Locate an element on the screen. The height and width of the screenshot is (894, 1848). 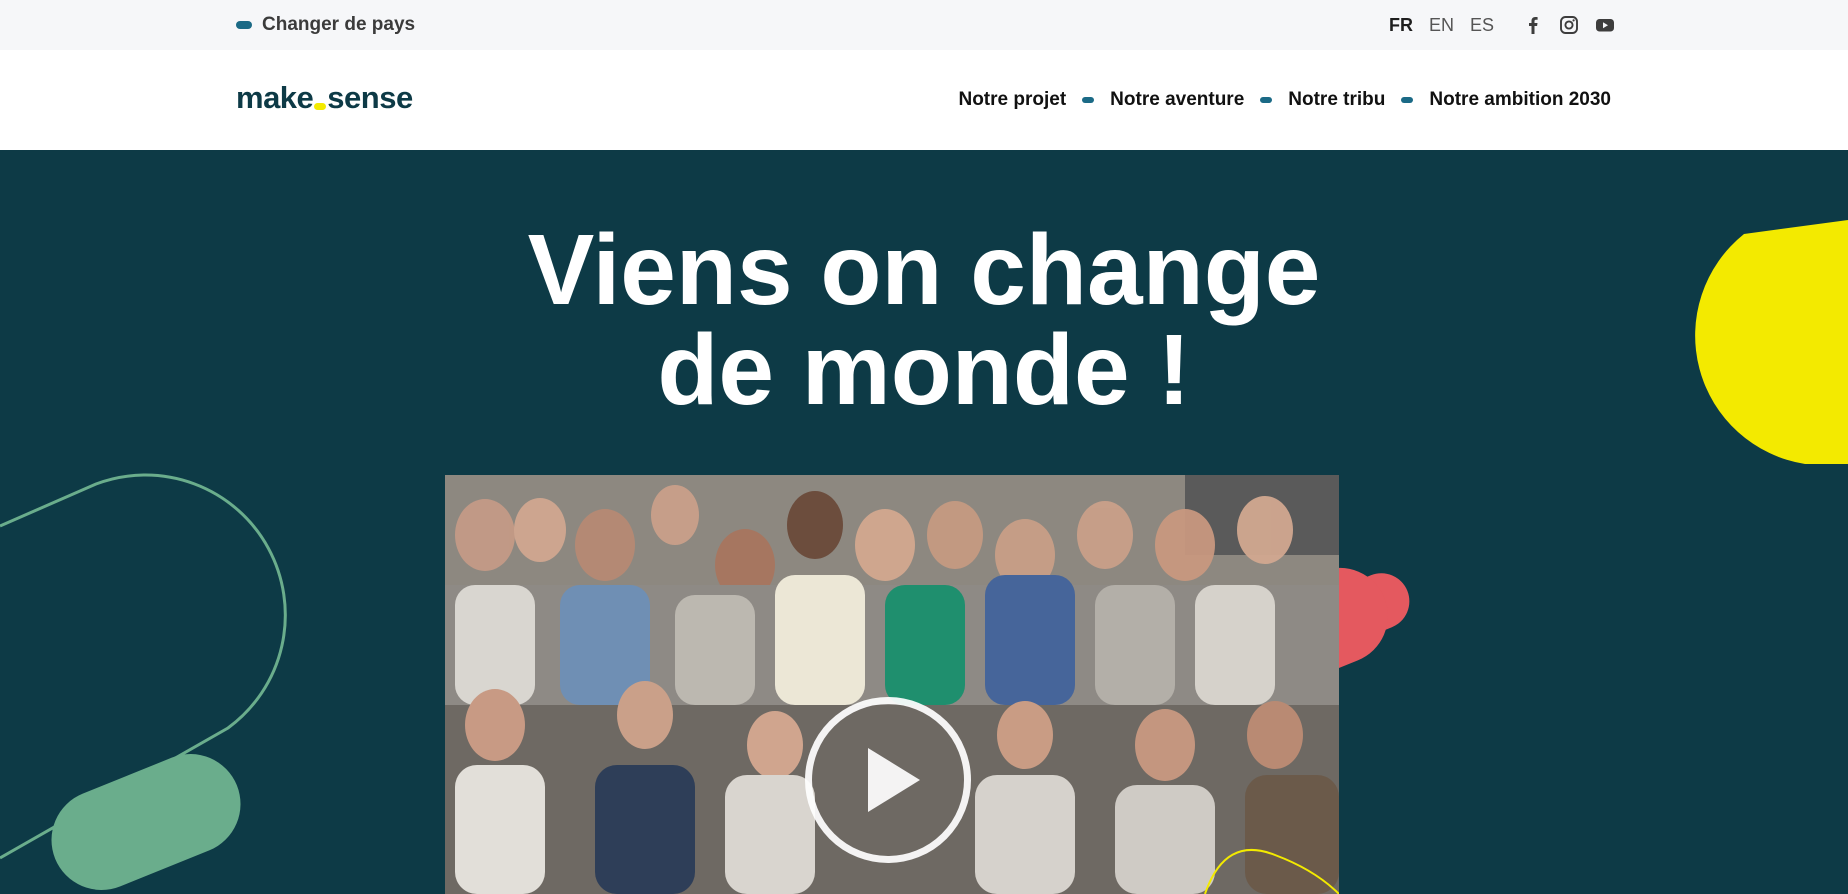
change-country-link: Changer de pays is located at coordinates (325, 25).